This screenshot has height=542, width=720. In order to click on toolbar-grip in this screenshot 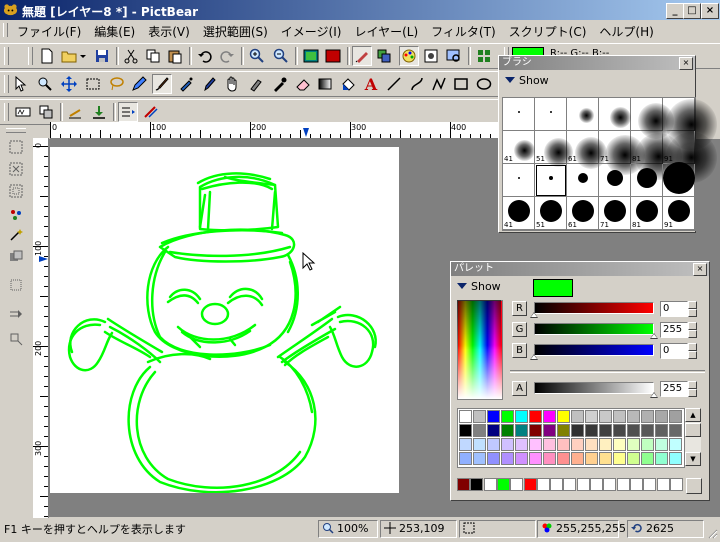, I will do `click(6, 56)`.